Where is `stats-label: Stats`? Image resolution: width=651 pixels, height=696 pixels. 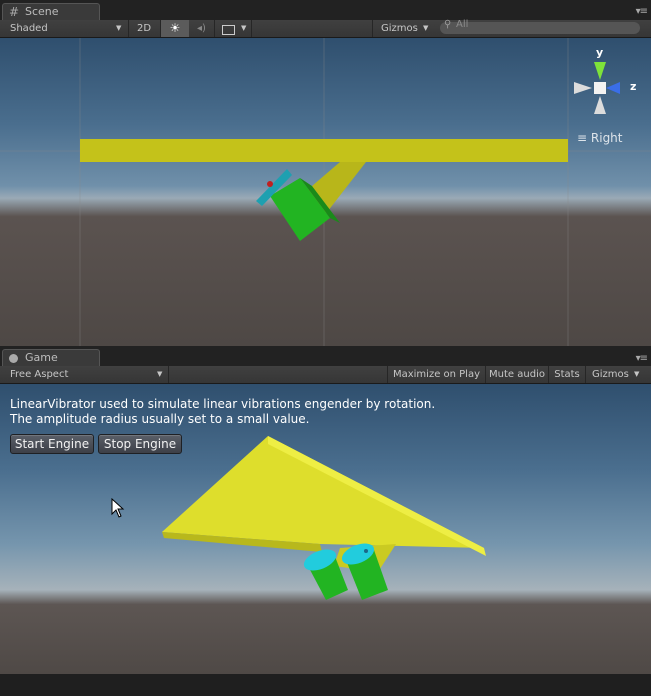 stats-label: Stats is located at coordinates (567, 374).